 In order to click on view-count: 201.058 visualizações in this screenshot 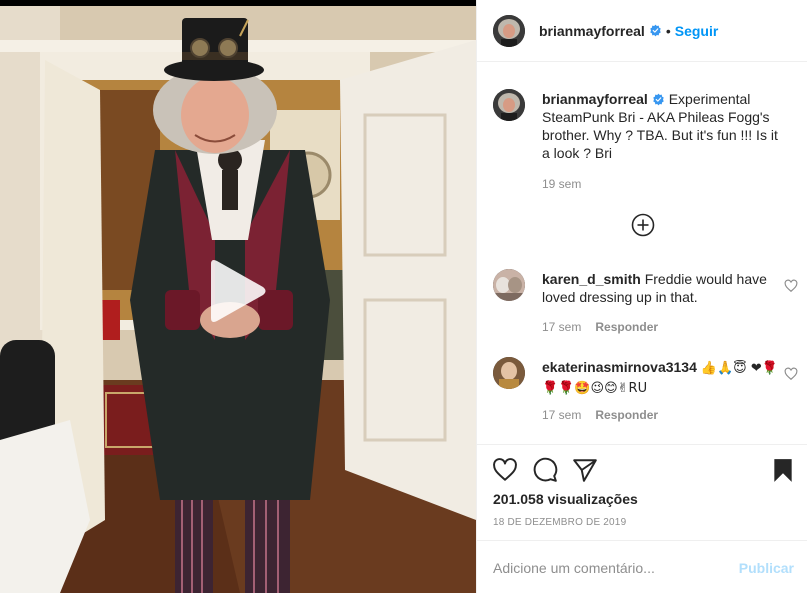, I will do `click(565, 499)`.